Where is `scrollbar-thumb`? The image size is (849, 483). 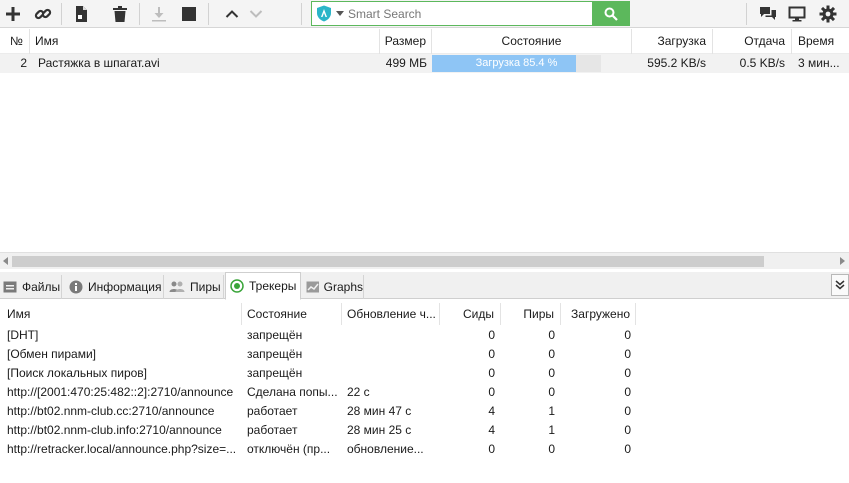 scrollbar-thumb is located at coordinates (388, 261).